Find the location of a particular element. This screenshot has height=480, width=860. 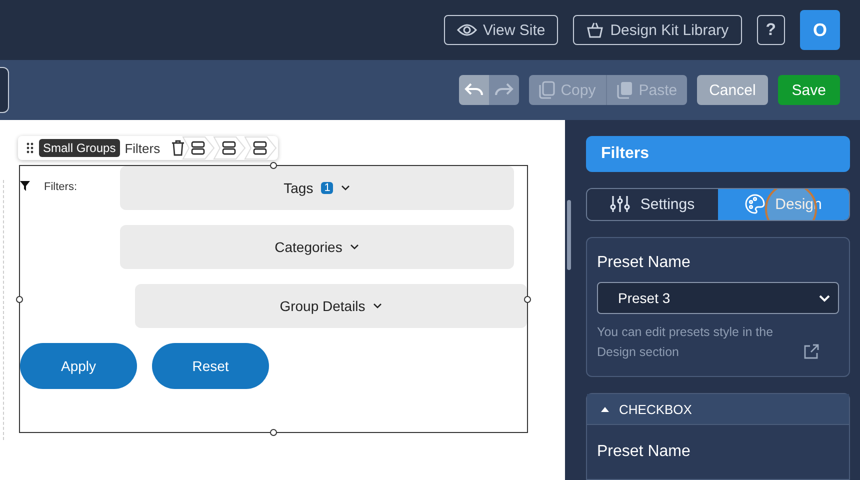

widget-name: Filters is located at coordinates (142, 148).